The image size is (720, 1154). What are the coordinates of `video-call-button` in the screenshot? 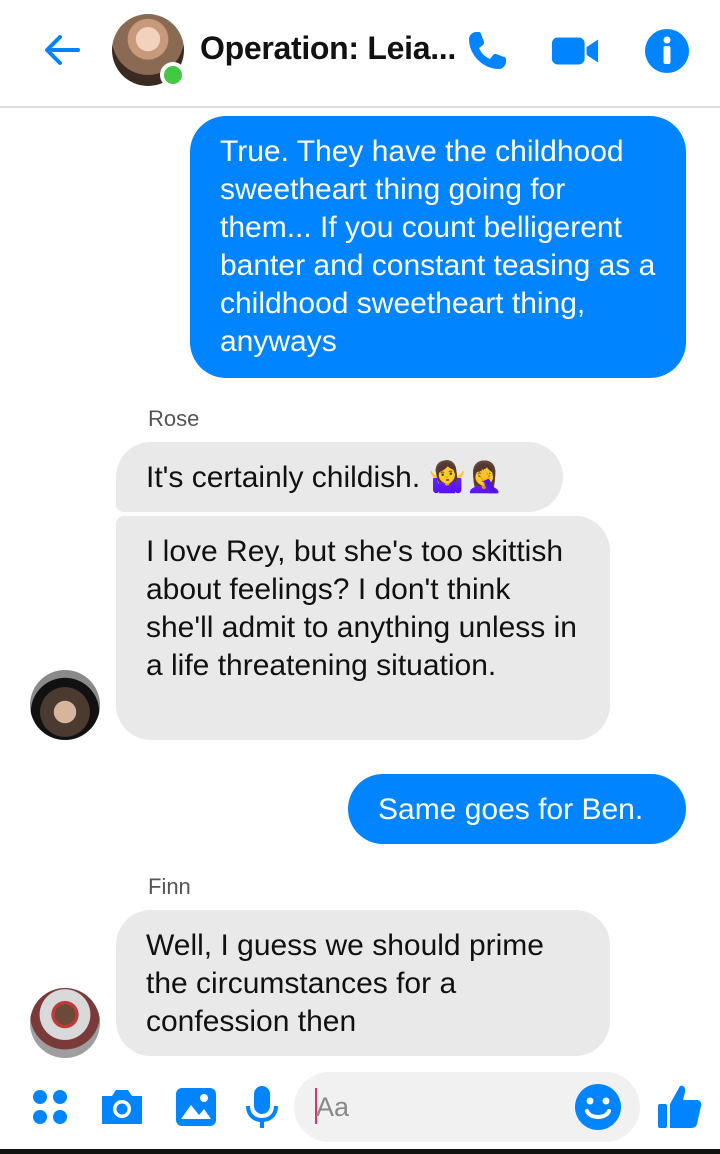 It's located at (575, 51).